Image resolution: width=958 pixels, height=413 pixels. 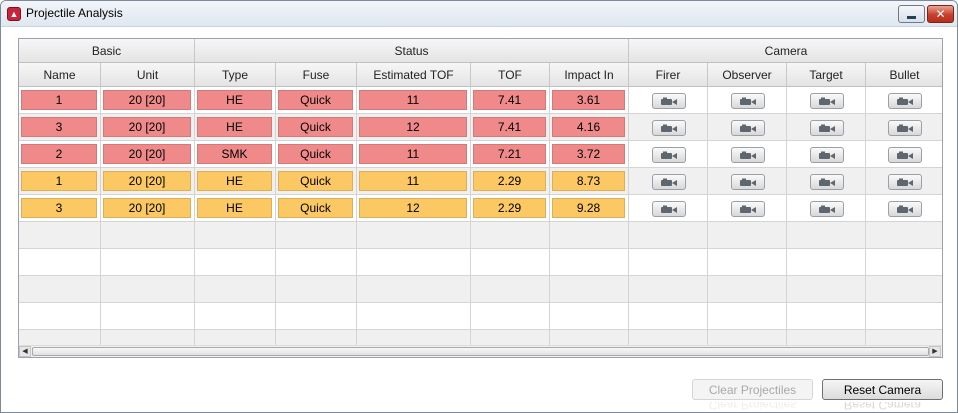 I want to click on column-header-type: Type, so click(x=235, y=75).